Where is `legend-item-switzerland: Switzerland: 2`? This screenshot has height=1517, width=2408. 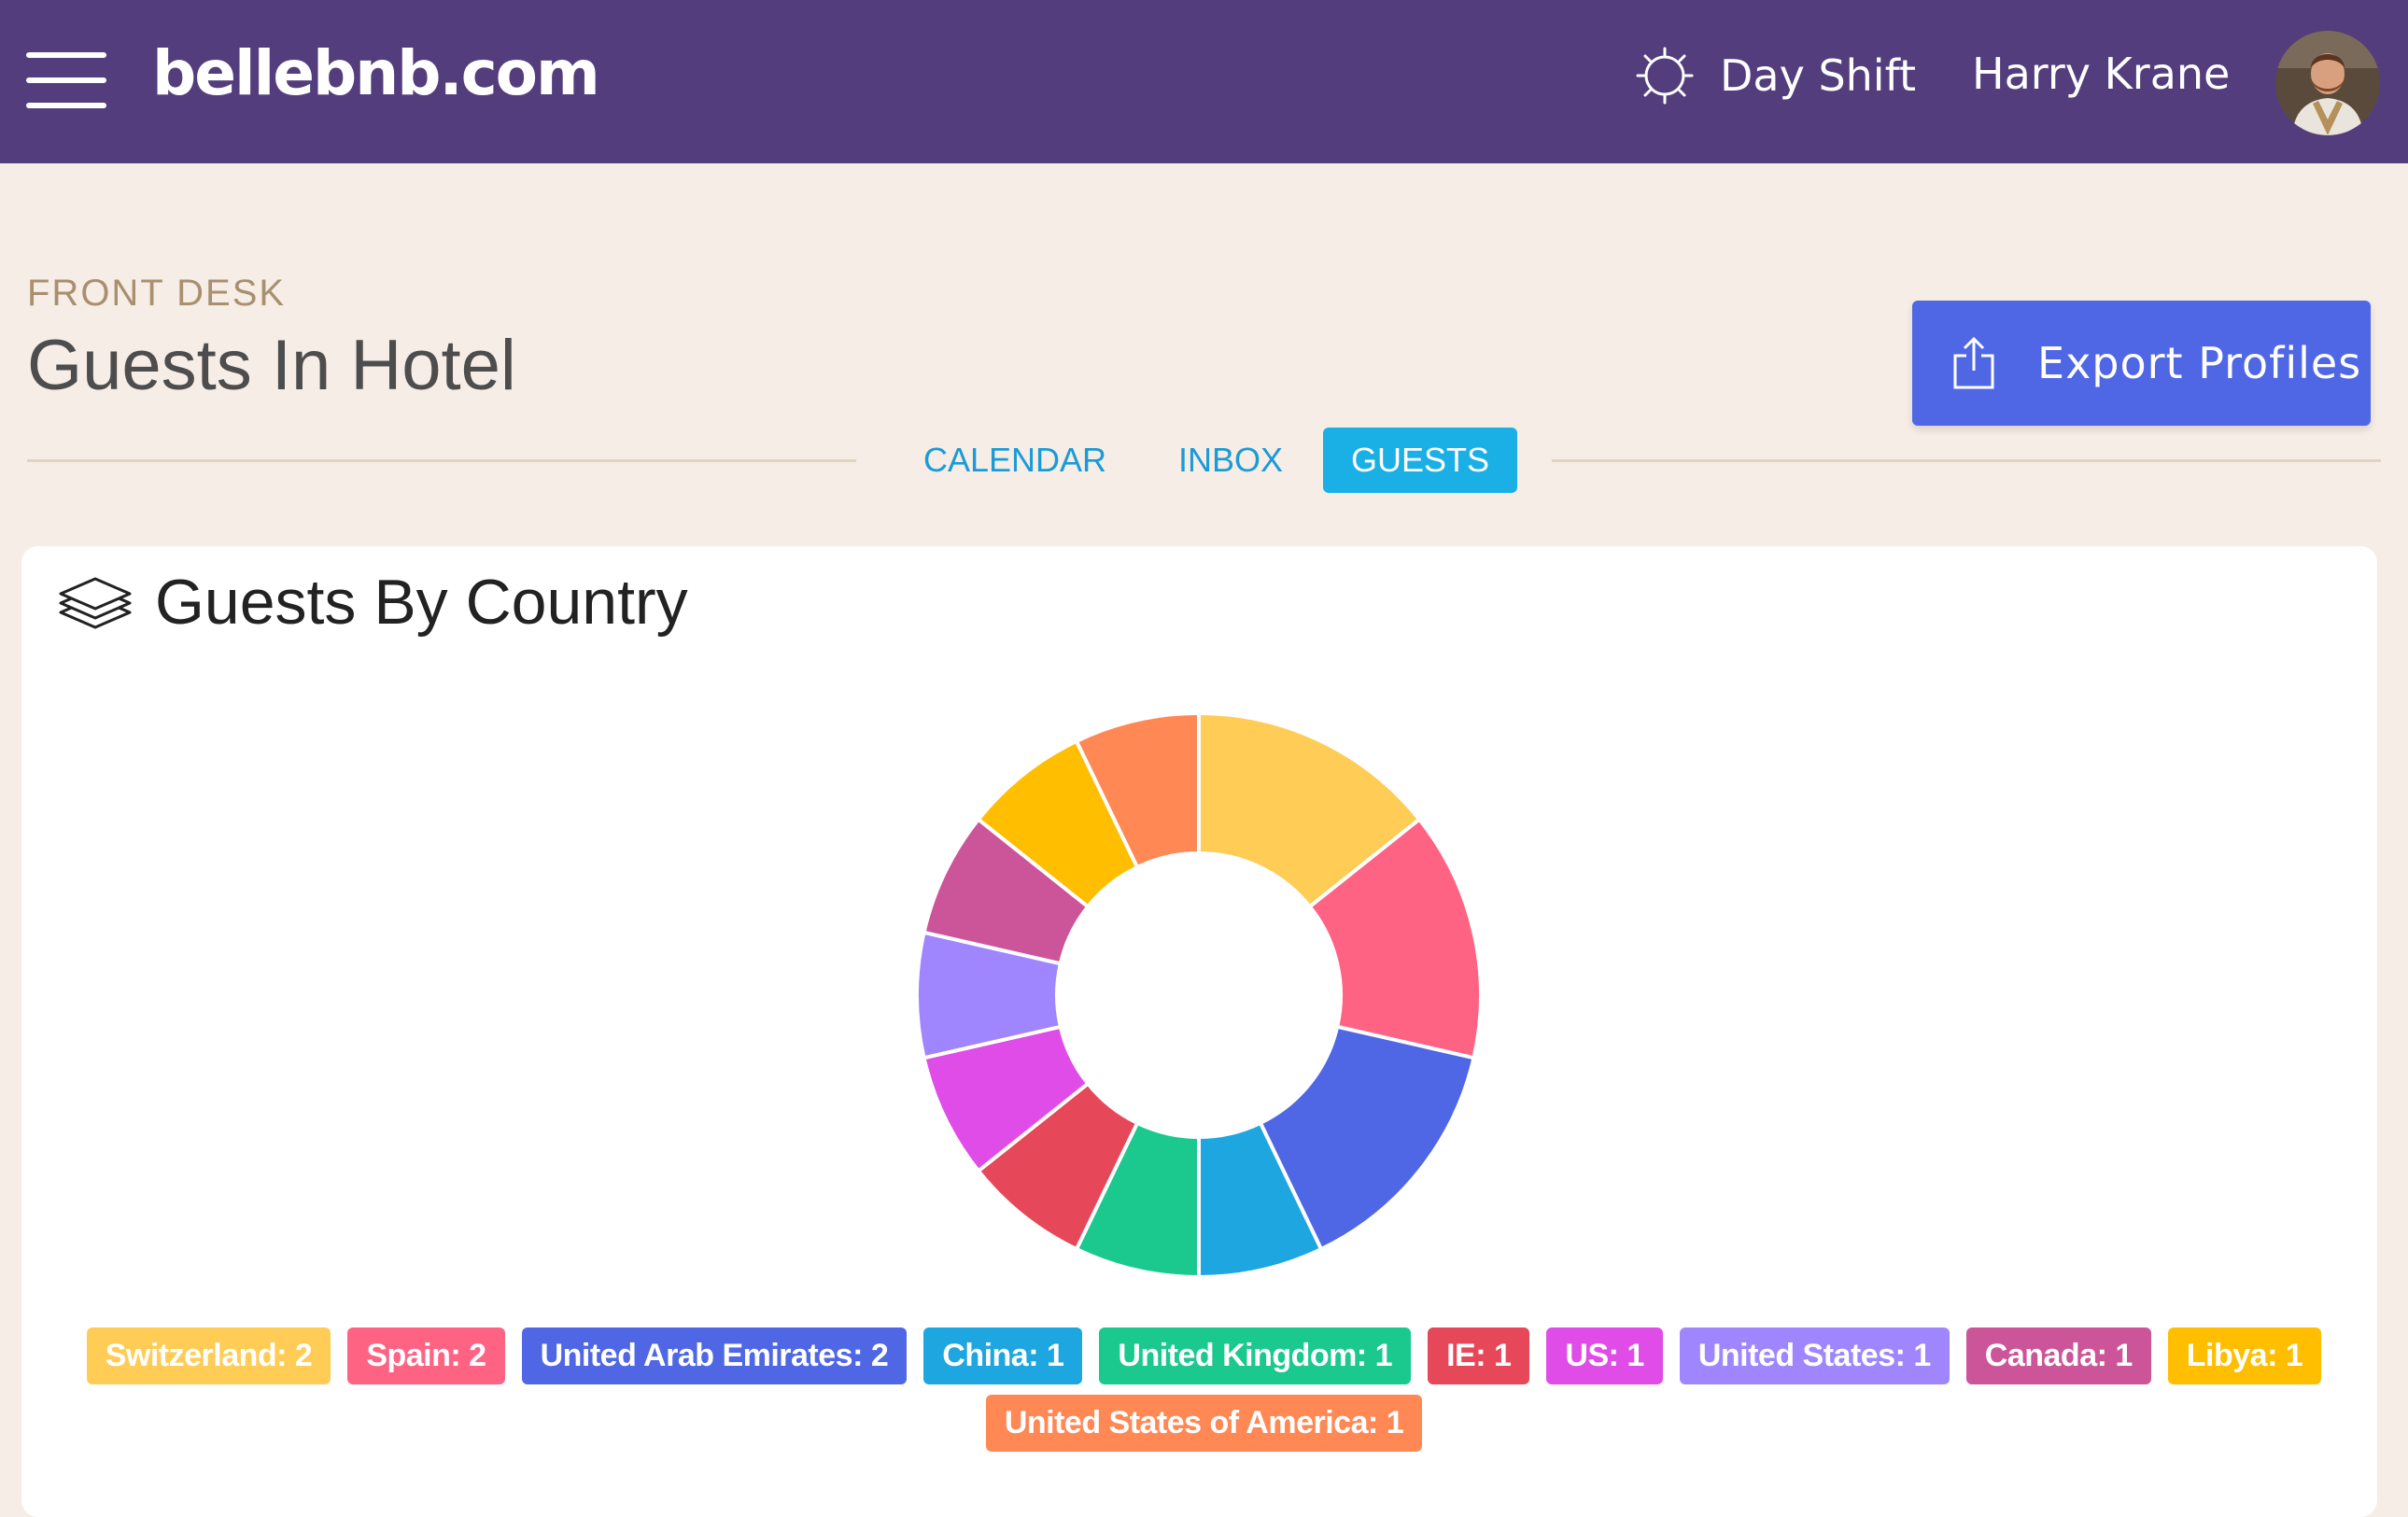 legend-item-switzerland: Switzerland: 2 is located at coordinates (208, 1355).